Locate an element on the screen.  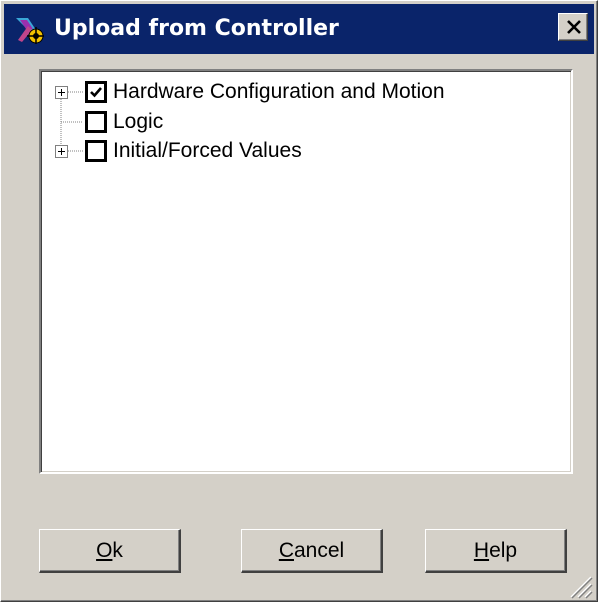
tree-item-label: Hardware Configuration and Motion is located at coordinates (279, 92).